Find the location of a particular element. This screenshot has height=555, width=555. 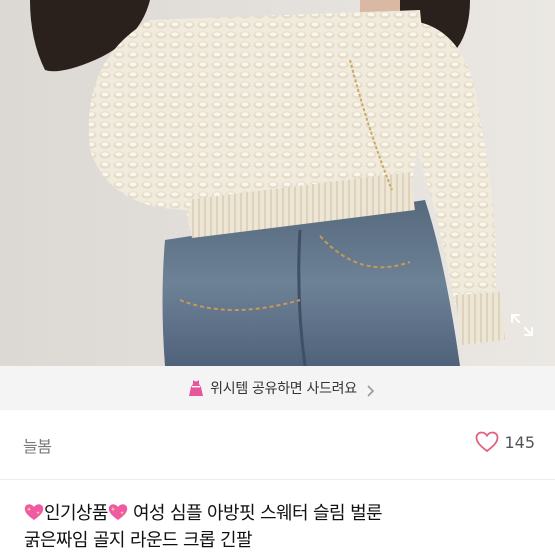

expand-icon is located at coordinates (522, 325).